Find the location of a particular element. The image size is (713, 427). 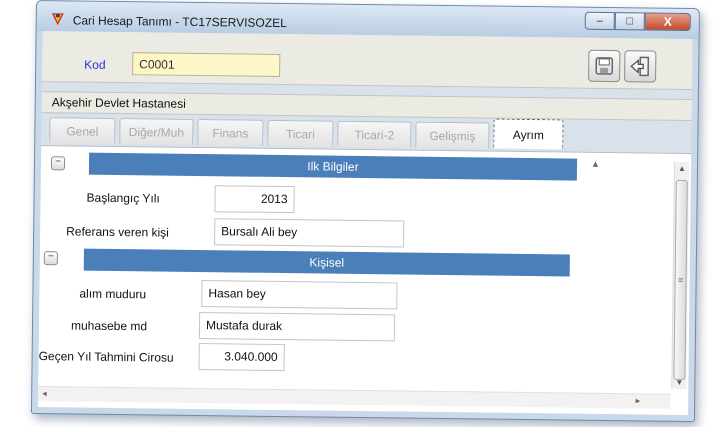

scroll-right-icon: ▸ is located at coordinates (638, 400).